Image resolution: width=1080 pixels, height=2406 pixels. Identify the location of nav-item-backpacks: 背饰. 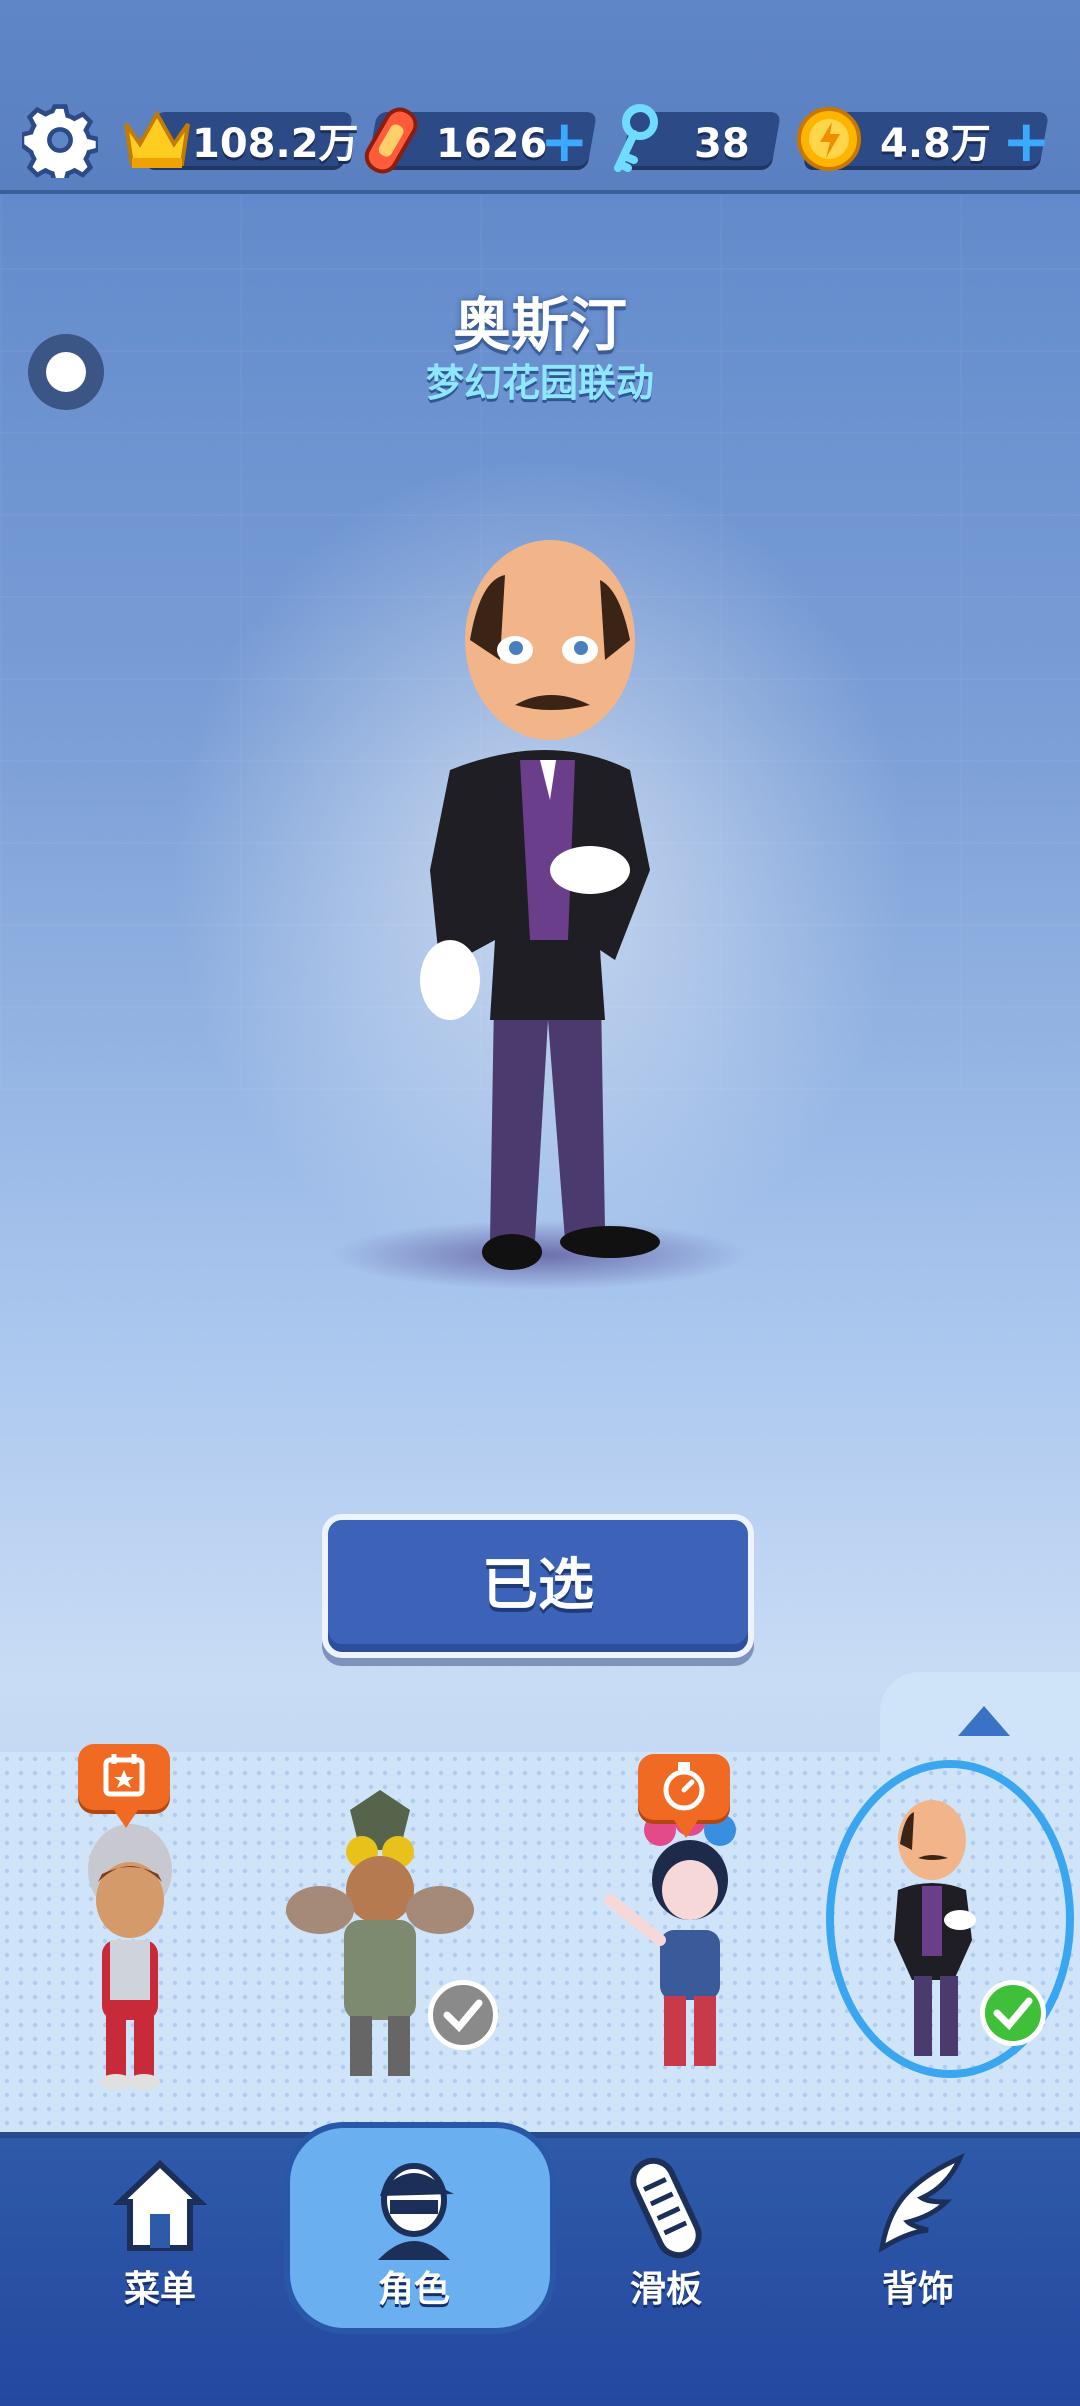
(918, 2255).